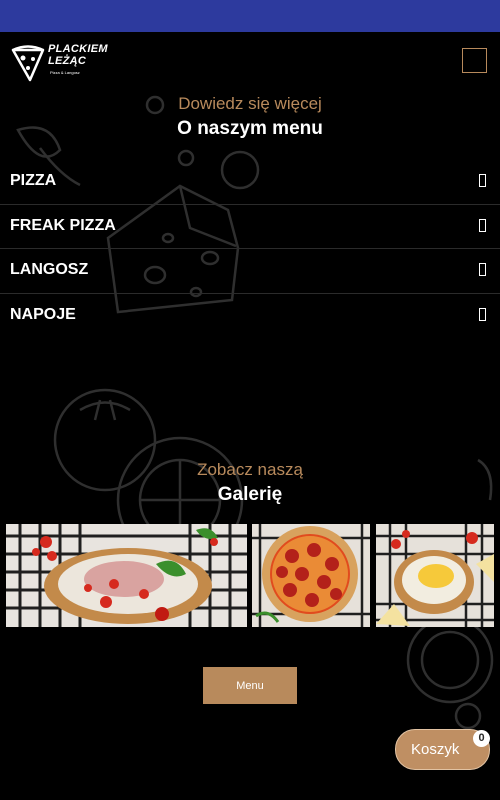  I want to click on menu-button: Menu, so click(250, 685).